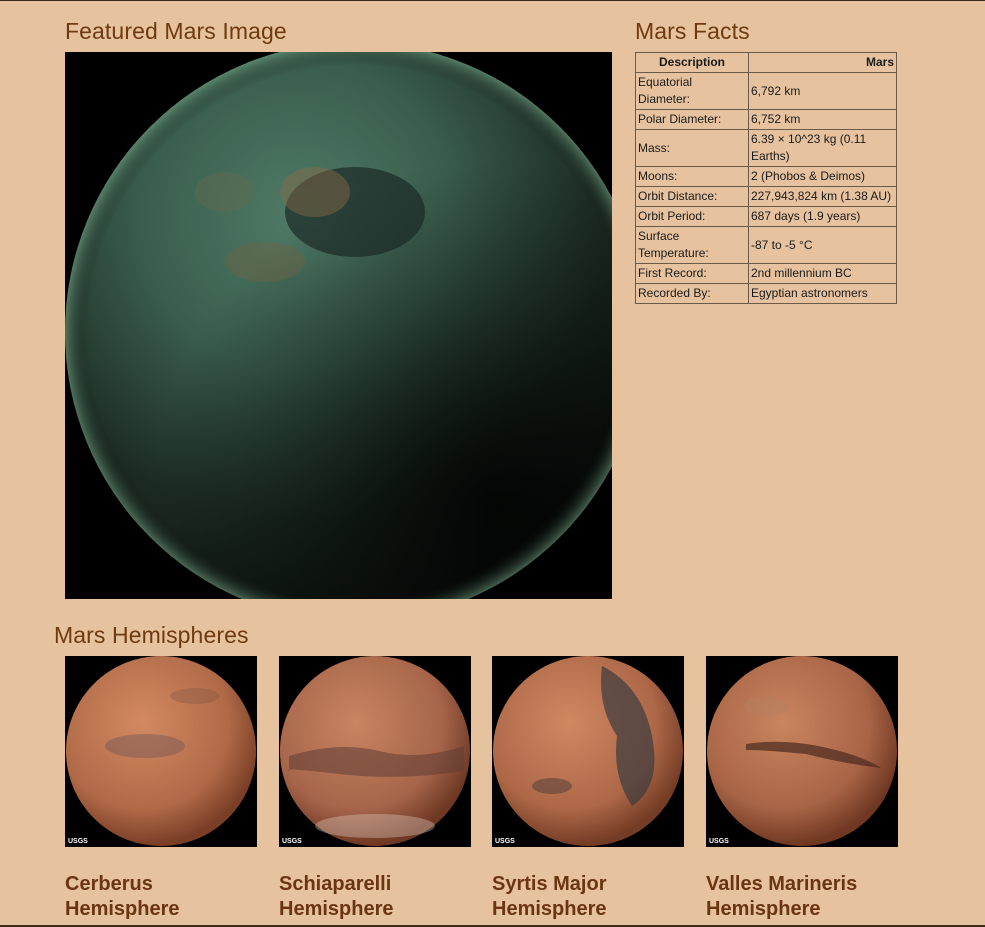 The width and height of the screenshot is (985, 927). I want to click on mars-facts-title: Mars Facts, so click(692, 31).